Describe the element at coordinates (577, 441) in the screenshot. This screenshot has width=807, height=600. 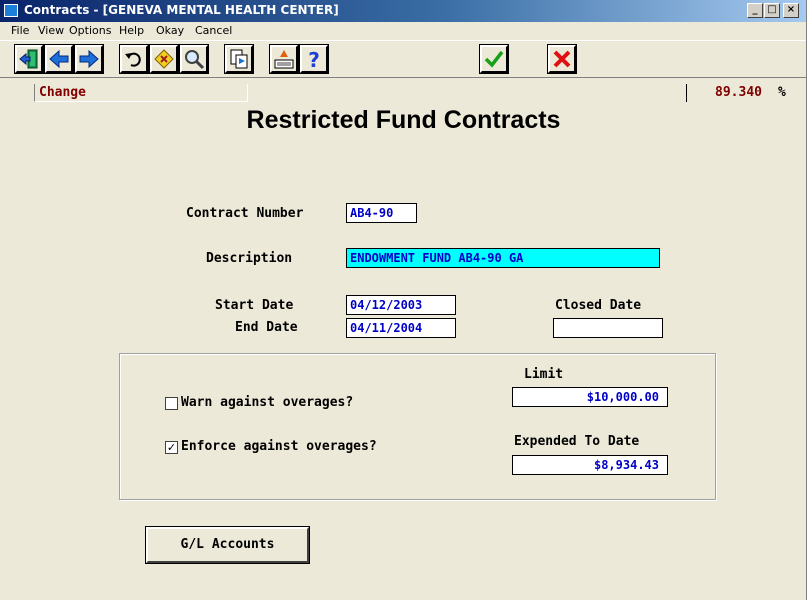
I see `expended-to-date-label: Expended To Date` at that location.